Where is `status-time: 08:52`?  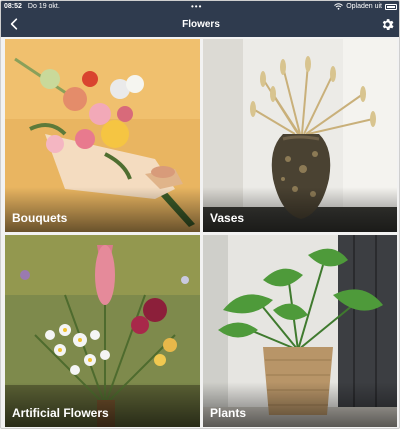
status-time: 08:52 is located at coordinates (13, 6).